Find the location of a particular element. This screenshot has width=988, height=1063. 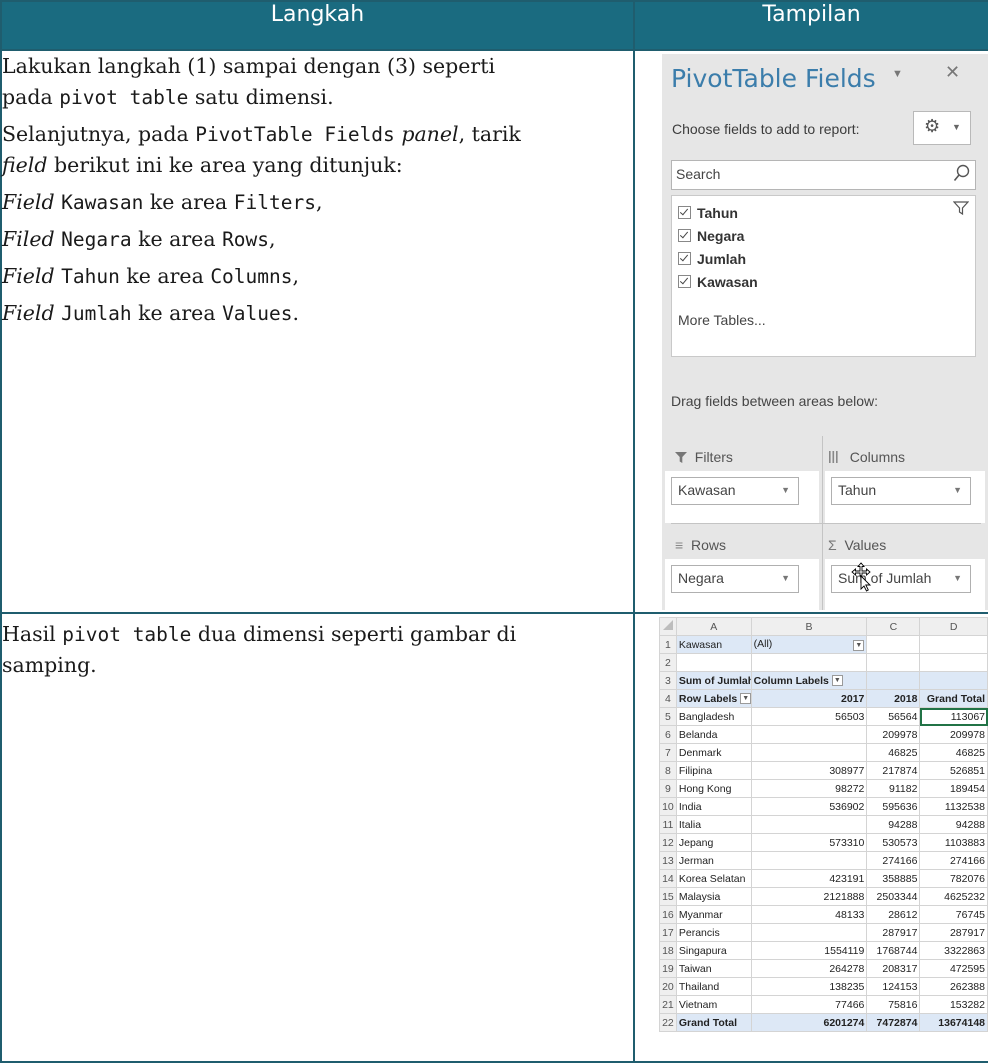

cell: Row Labels ▼ is located at coordinates (713, 698).